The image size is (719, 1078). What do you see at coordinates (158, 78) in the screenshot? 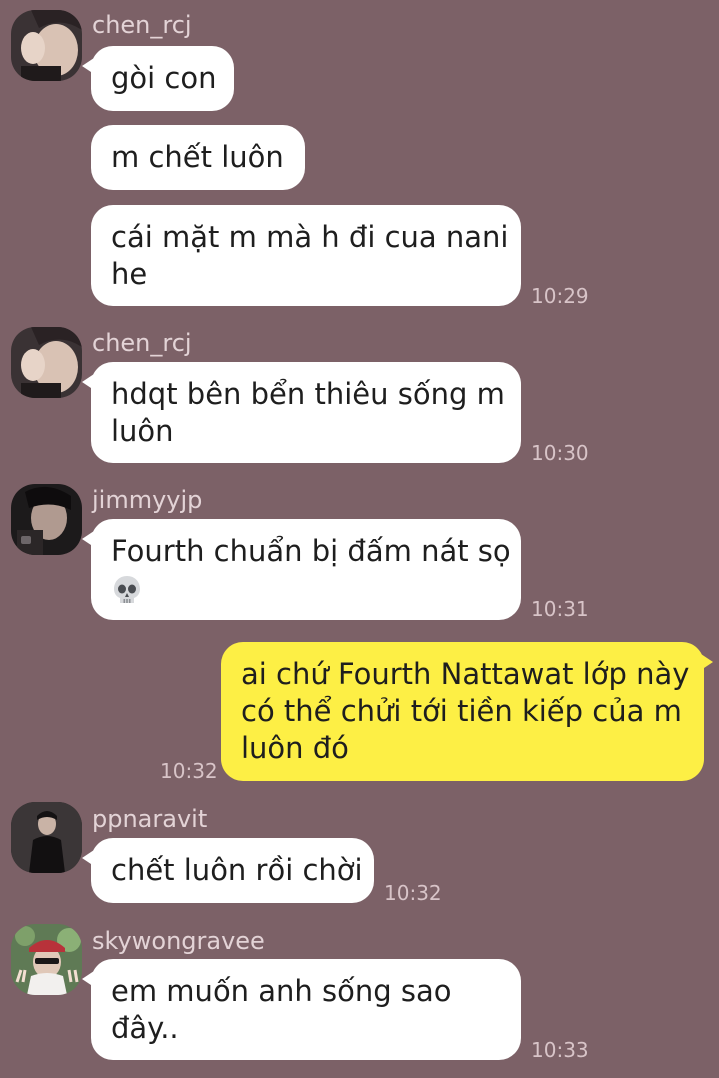
I see `message-bubble: gòi con` at bounding box center [158, 78].